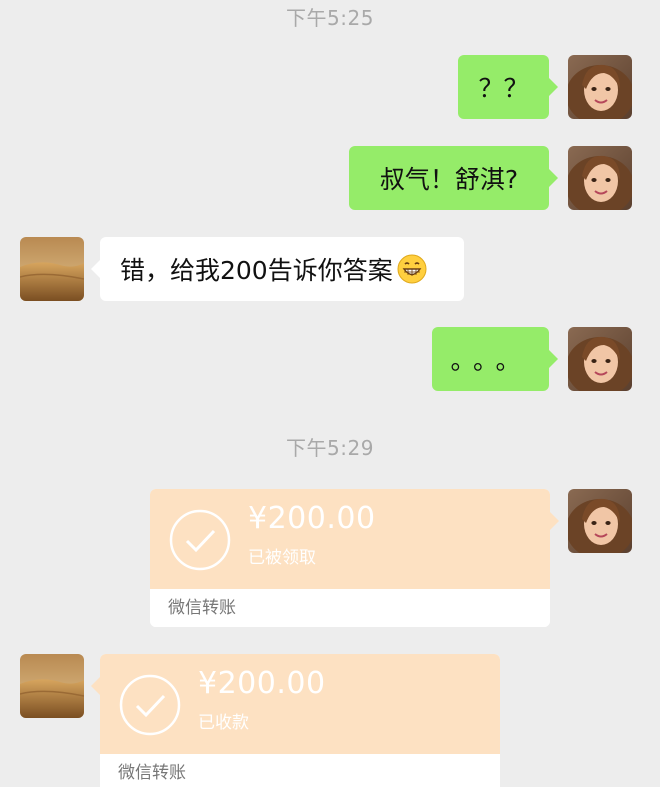 This screenshot has height=787, width=660. What do you see at coordinates (330, 18) in the screenshot?
I see `timestamp: 下午5:25` at bounding box center [330, 18].